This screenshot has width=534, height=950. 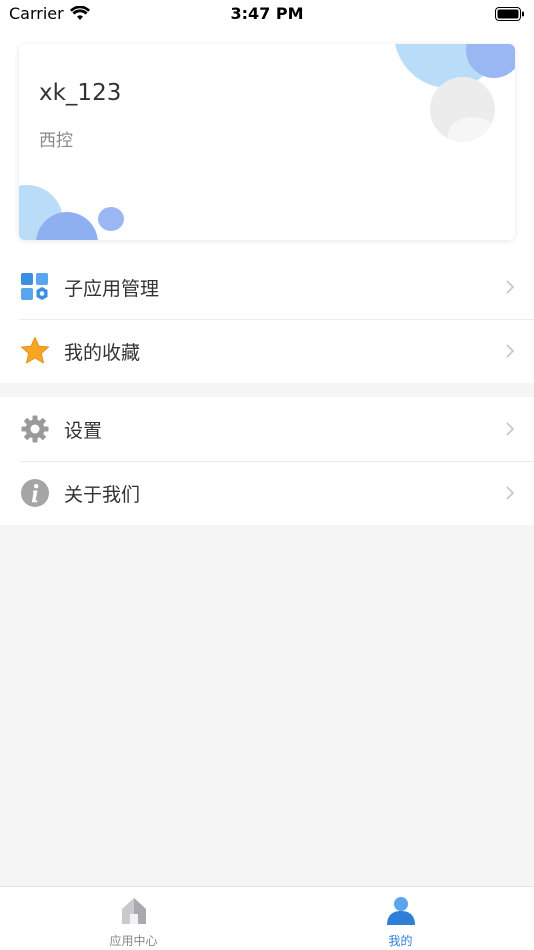 I want to click on profile-username: xk_123, so click(x=80, y=93).